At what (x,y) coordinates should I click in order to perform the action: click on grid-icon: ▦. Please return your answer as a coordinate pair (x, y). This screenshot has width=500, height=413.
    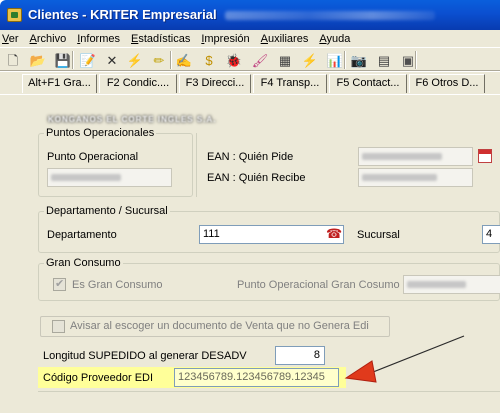
    Looking at the image, I should click on (285, 60).